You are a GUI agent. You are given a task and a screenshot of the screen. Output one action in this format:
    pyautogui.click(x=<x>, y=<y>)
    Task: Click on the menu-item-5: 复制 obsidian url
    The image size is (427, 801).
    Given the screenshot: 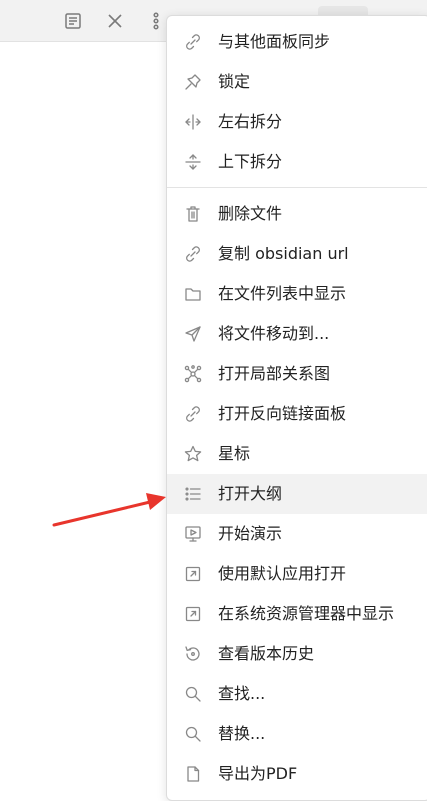 What is the action you would take?
    pyautogui.click(x=297, y=254)
    